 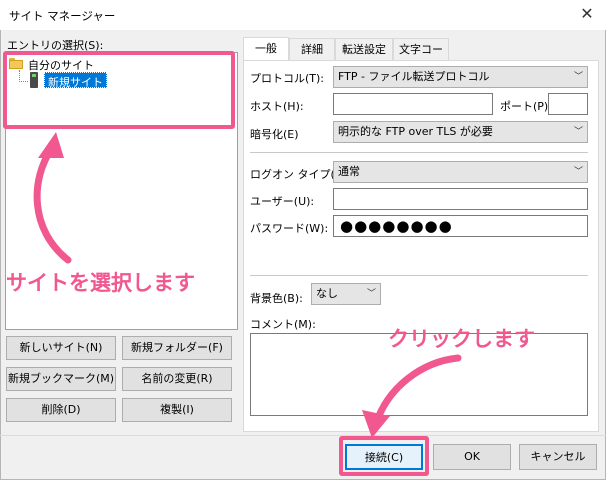 I want to click on password-input: ●●●●●●●●, so click(x=460, y=226).